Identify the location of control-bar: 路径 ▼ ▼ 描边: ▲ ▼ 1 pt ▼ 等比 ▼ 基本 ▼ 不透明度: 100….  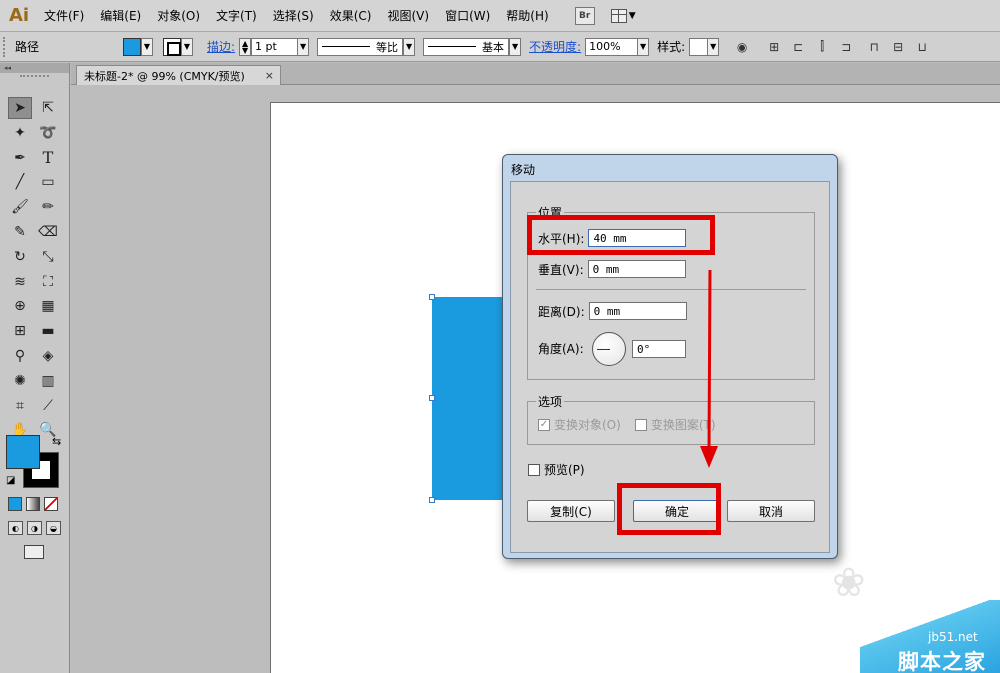
(500, 47).